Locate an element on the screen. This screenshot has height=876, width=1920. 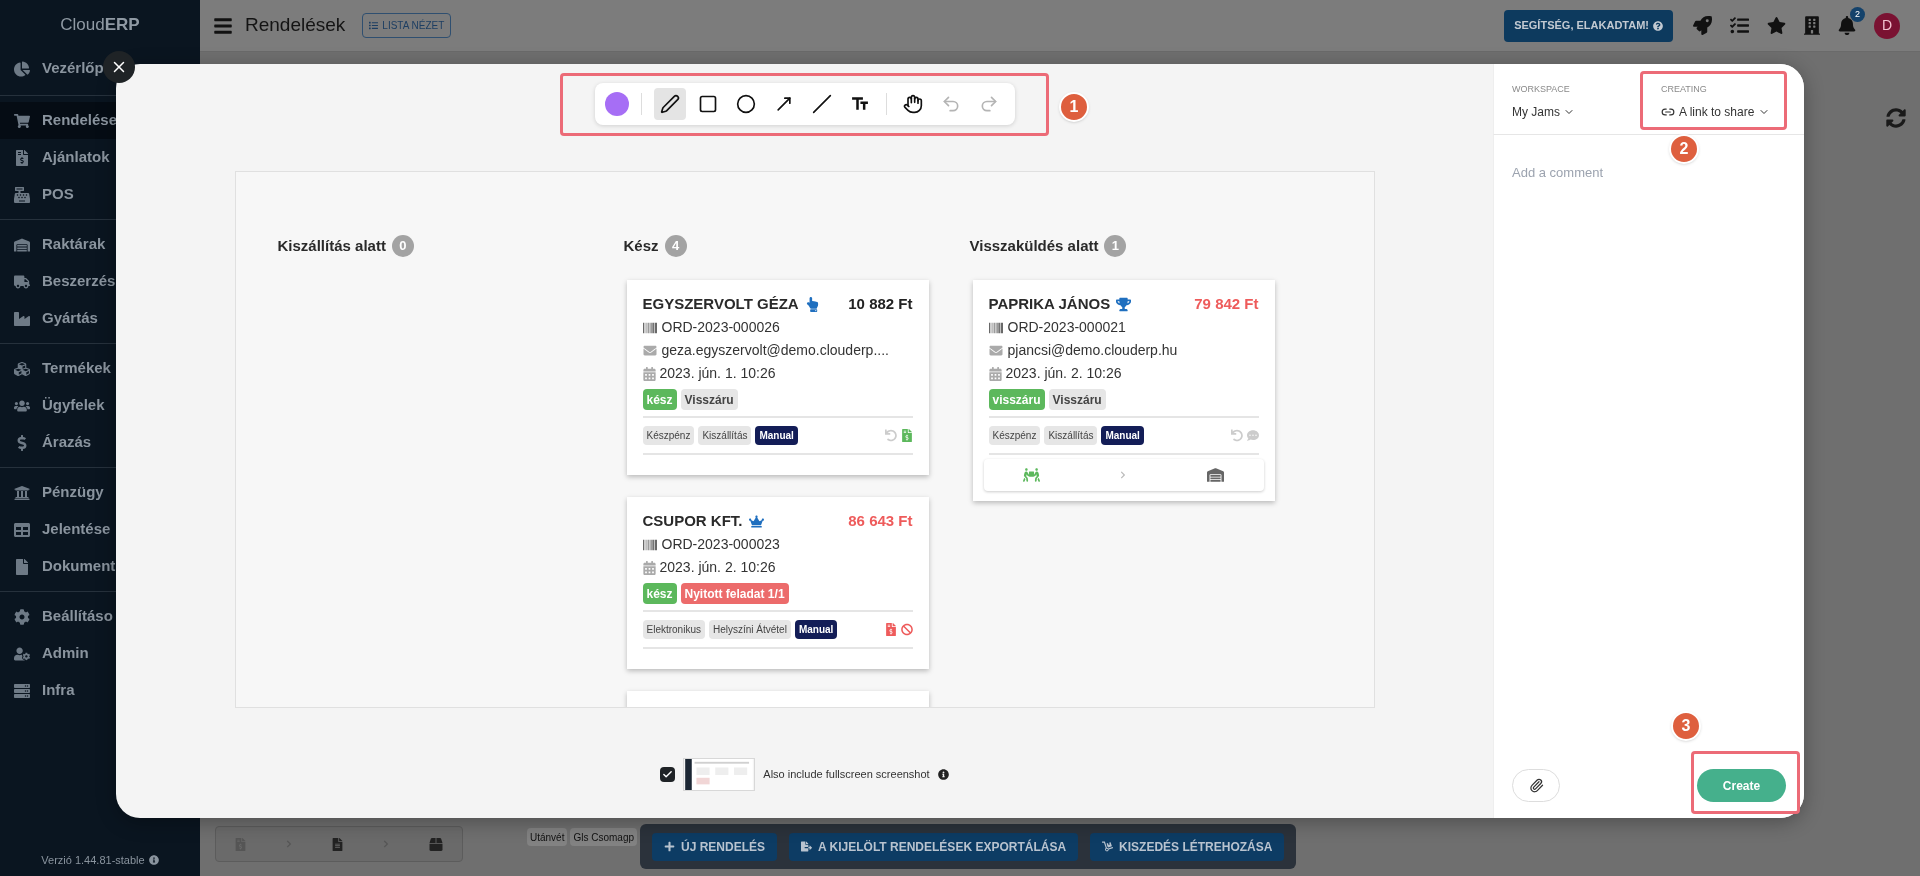
checklist-icon is located at coordinates (1739, 25).